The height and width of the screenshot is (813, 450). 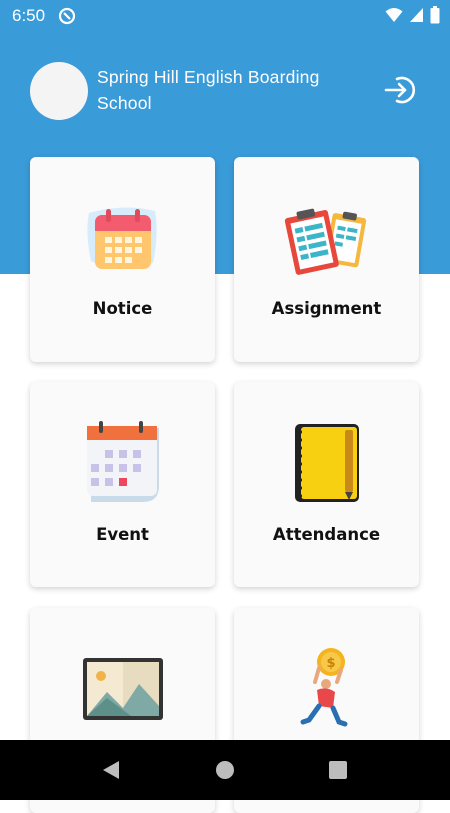 I want to click on school-name: Spring Hill English Boarding School, so click(x=208, y=90).